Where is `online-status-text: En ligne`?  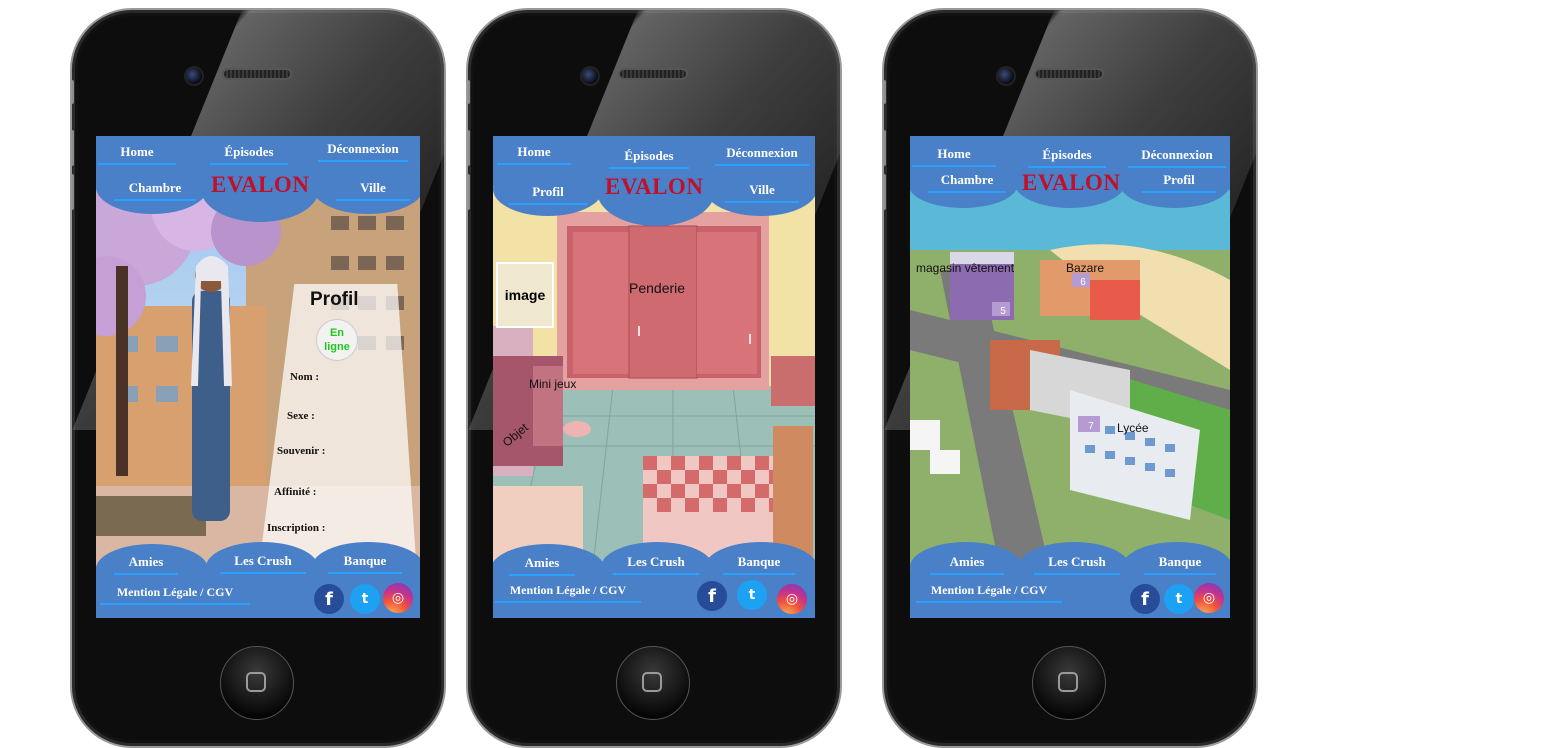 online-status-text: En ligne is located at coordinates (337, 340).